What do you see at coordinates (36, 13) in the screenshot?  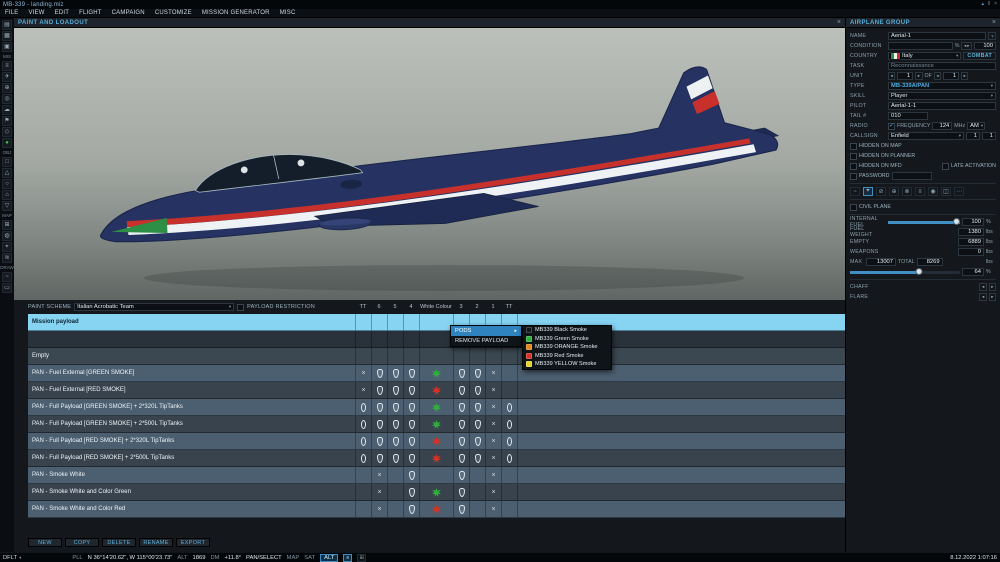 I see `menu-item-view: VIEW` at bounding box center [36, 13].